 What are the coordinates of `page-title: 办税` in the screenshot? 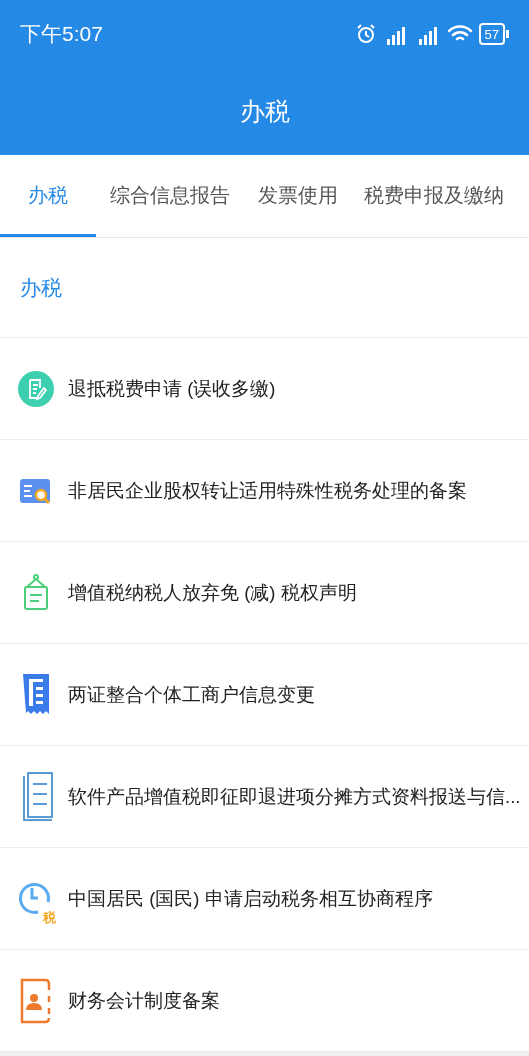 It's located at (264, 111).